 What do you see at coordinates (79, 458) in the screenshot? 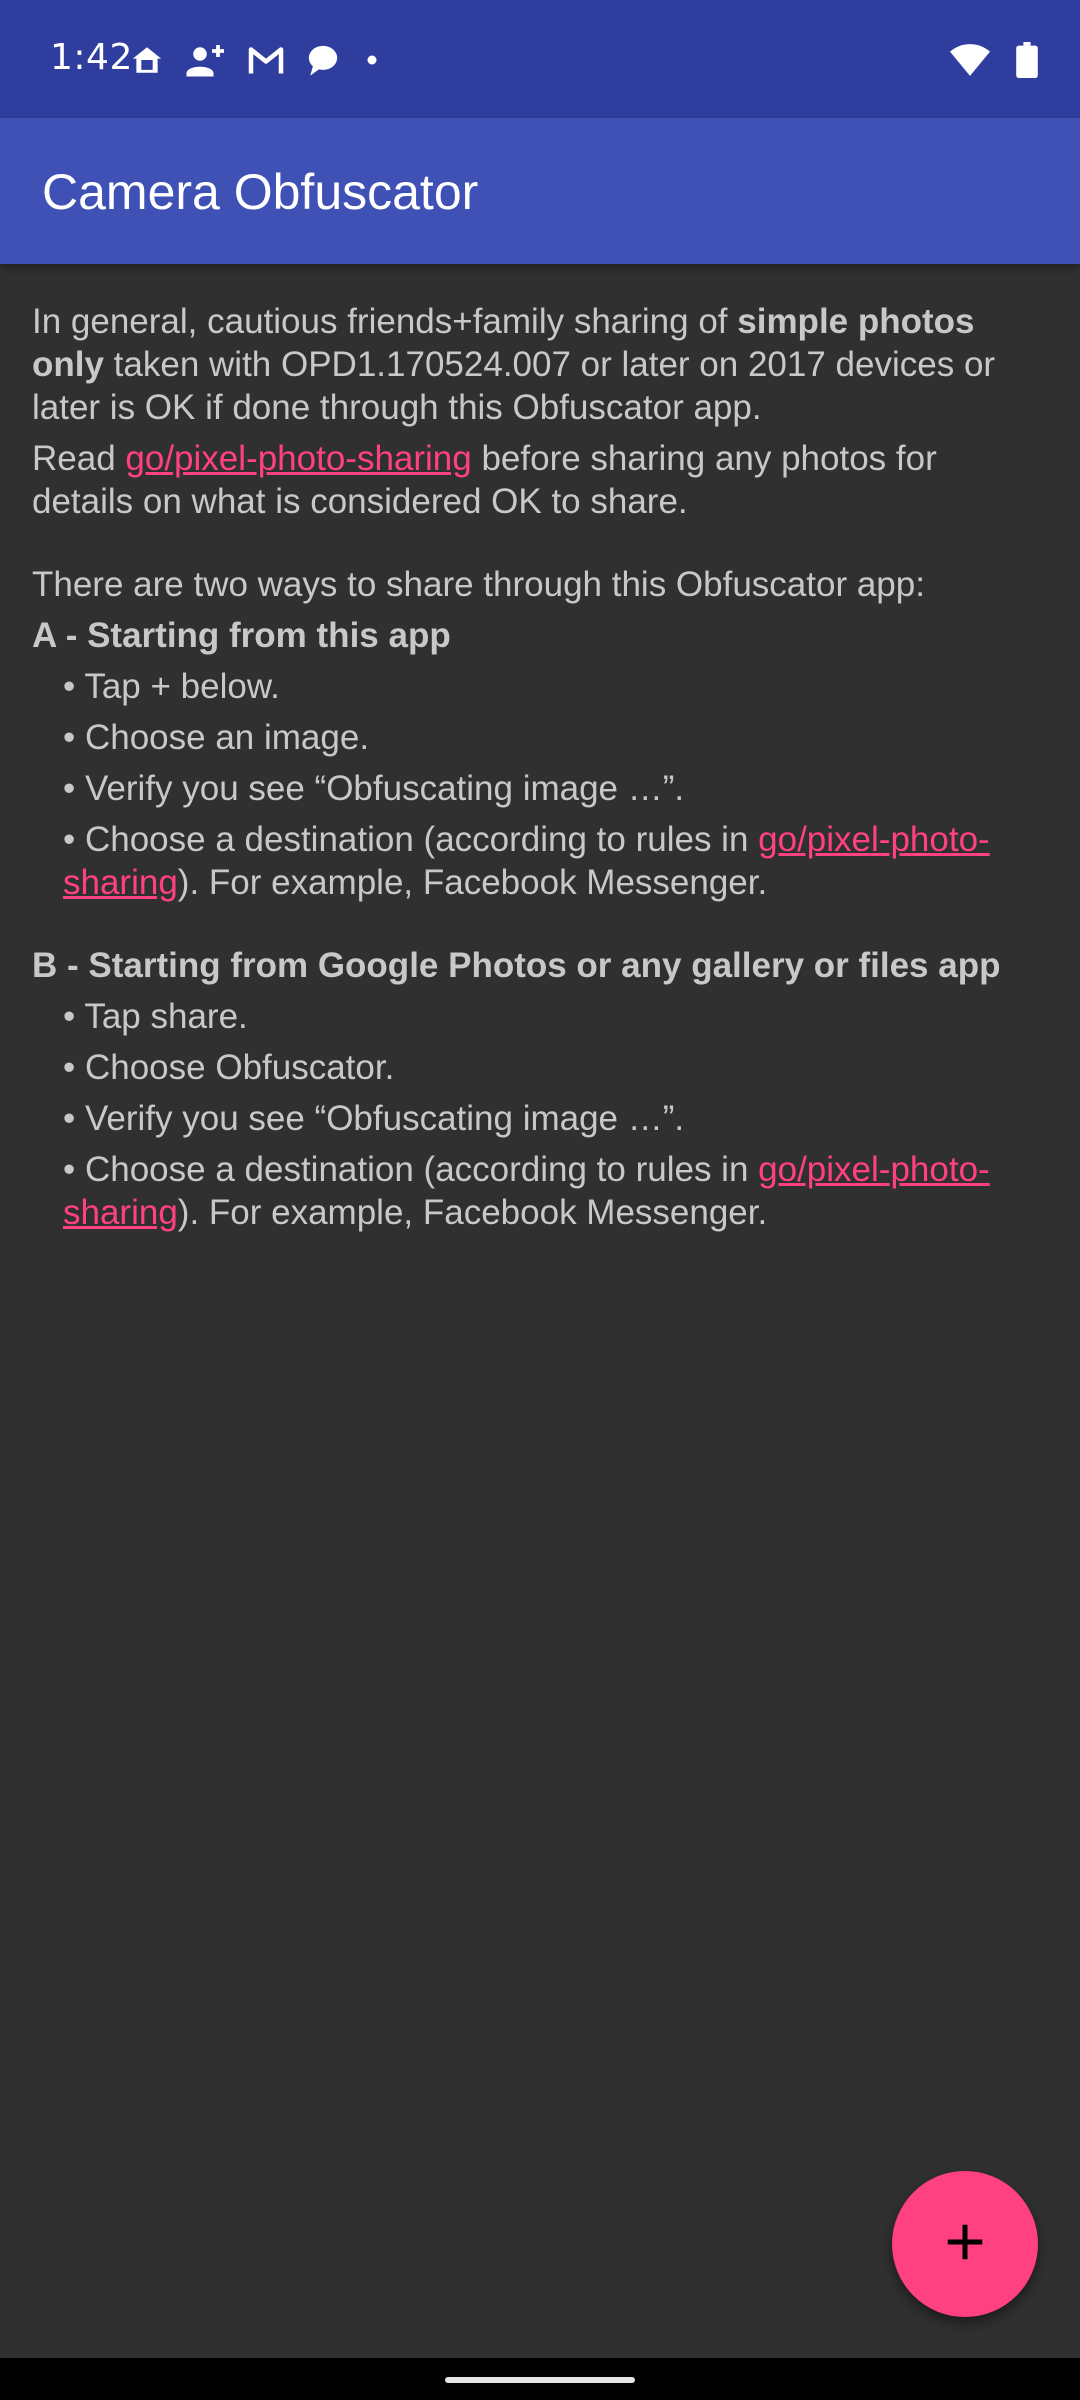
I see `read-text: Read` at bounding box center [79, 458].